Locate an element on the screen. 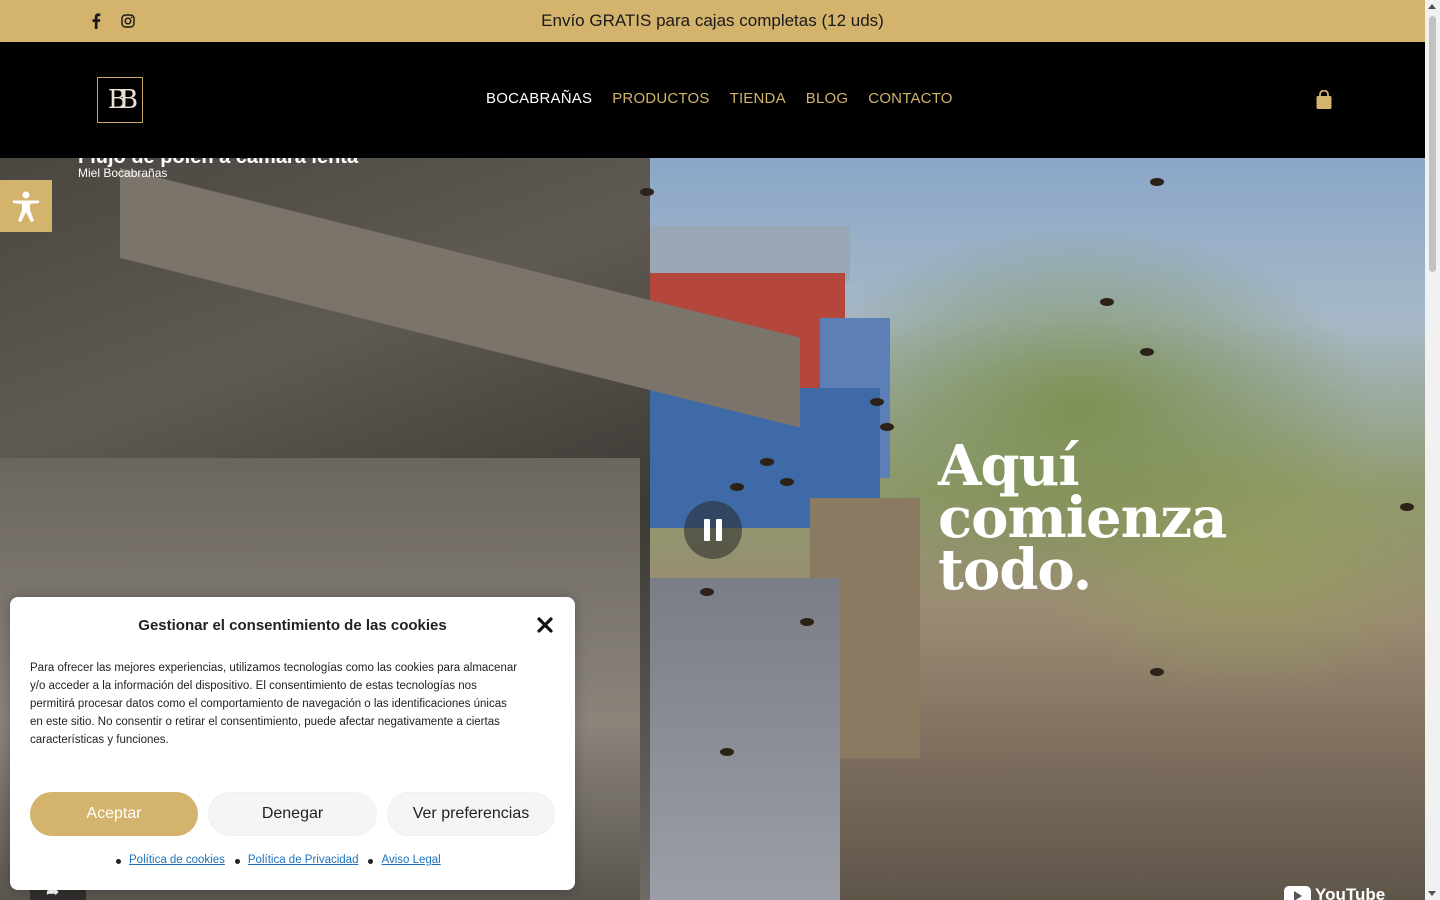 The image size is (1440, 900). nav-item-contacto: CONTACTO is located at coordinates (910, 98).